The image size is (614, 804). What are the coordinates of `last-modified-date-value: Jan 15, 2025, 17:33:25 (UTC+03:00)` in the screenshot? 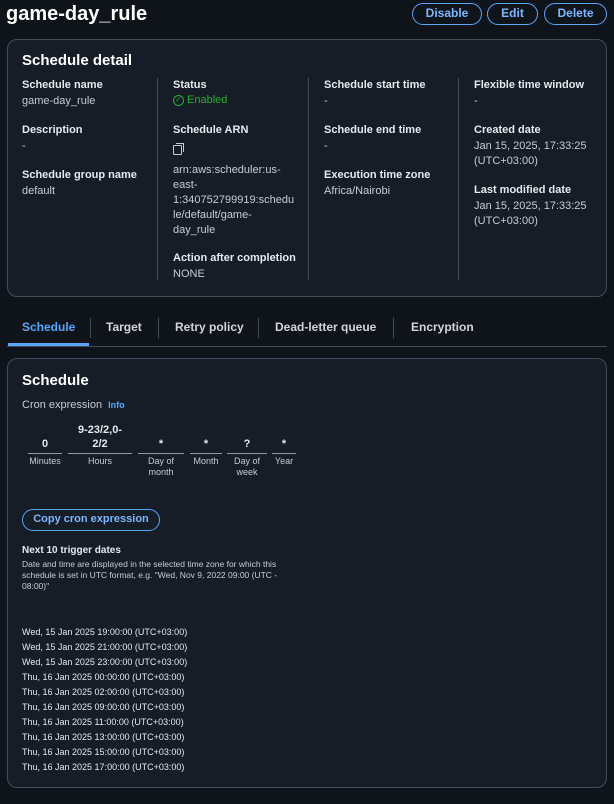 It's located at (544, 214).